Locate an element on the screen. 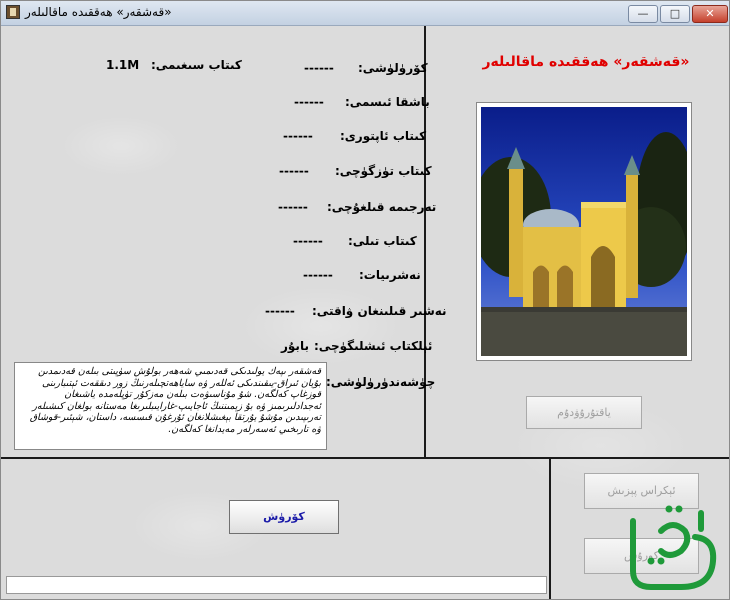 Image resolution: width=730 pixels, height=600 pixels. pubdate-label: نەشىر قىلىنغان ۋاقتى: is located at coordinates (379, 311).